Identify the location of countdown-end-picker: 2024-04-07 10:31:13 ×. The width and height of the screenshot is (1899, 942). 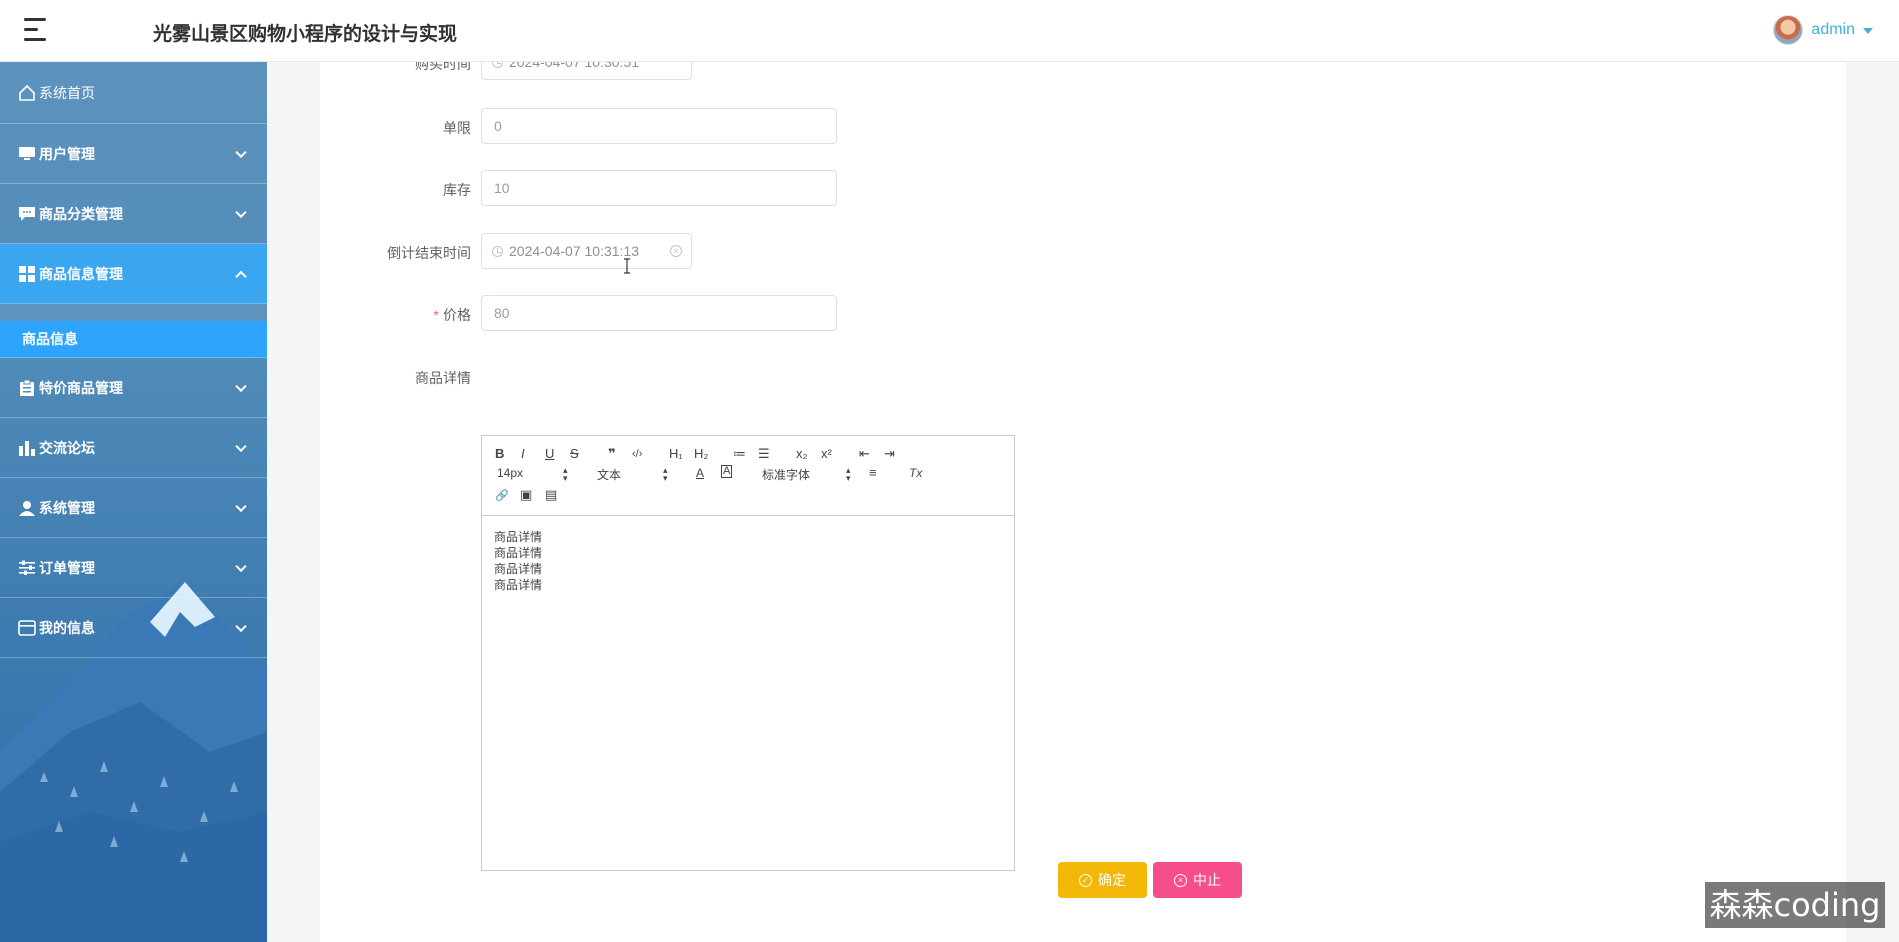
(586, 251).